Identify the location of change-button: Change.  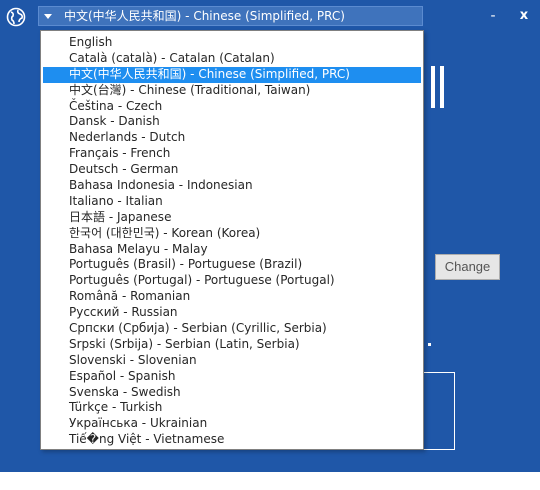
(467, 267).